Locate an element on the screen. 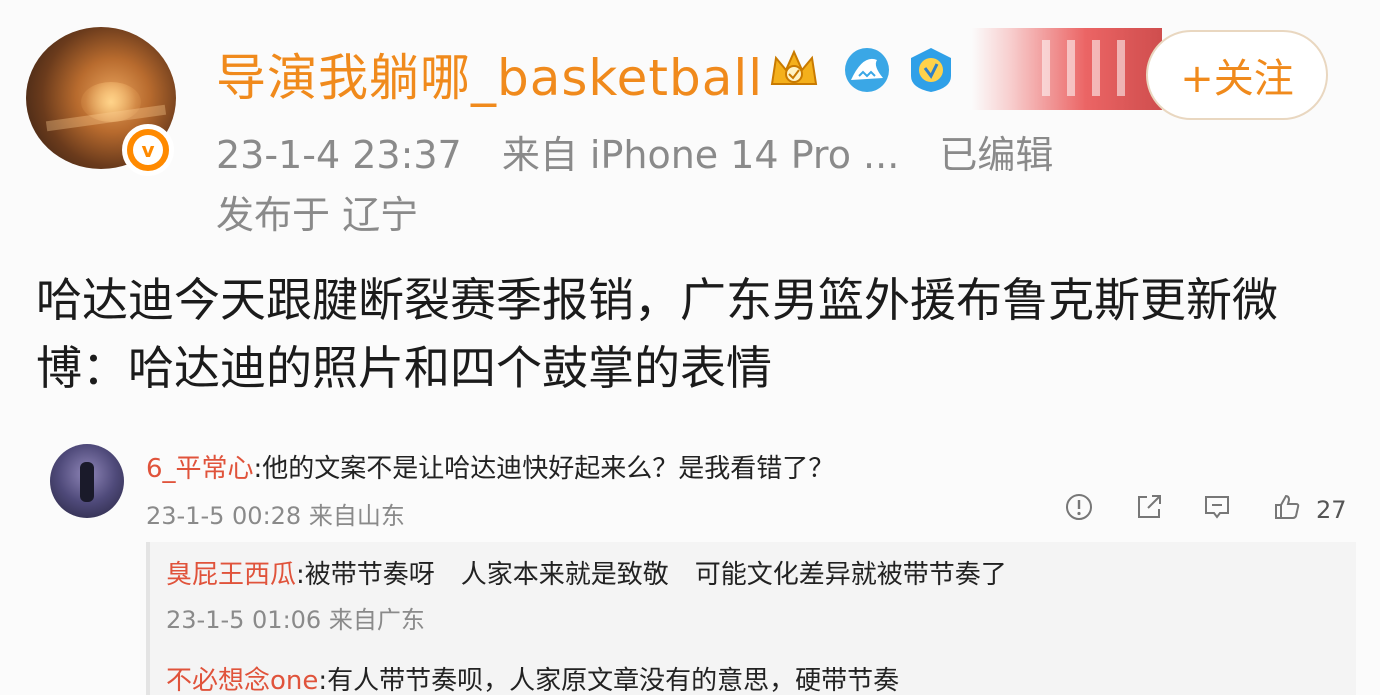 This screenshot has width=1380, height=695. reply-text: :被带节奏呀 人家本来就是致敬 可能文化差异就被带节奏了 is located at coordinates (651, 575).